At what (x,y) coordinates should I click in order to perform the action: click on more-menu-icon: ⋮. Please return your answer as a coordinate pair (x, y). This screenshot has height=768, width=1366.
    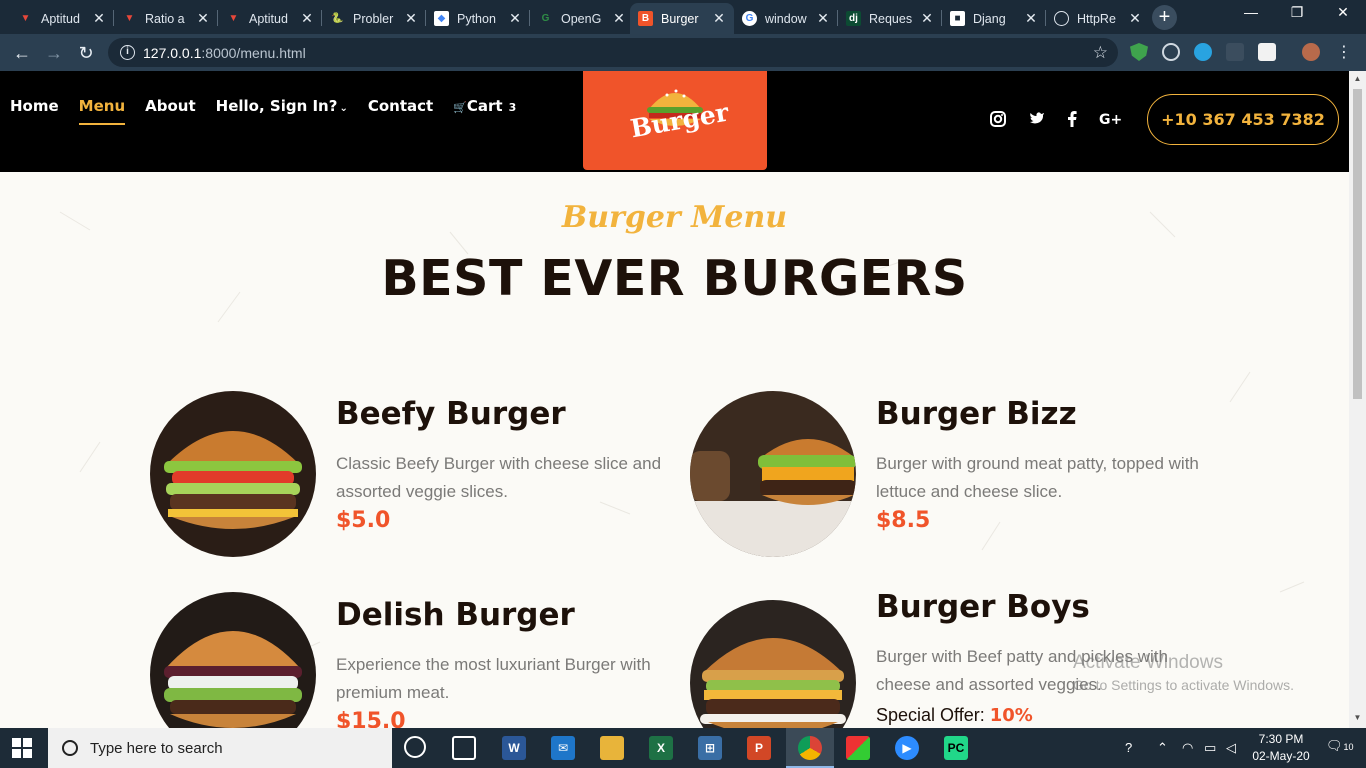
    Looking at the image, I should click on (1344, 53).